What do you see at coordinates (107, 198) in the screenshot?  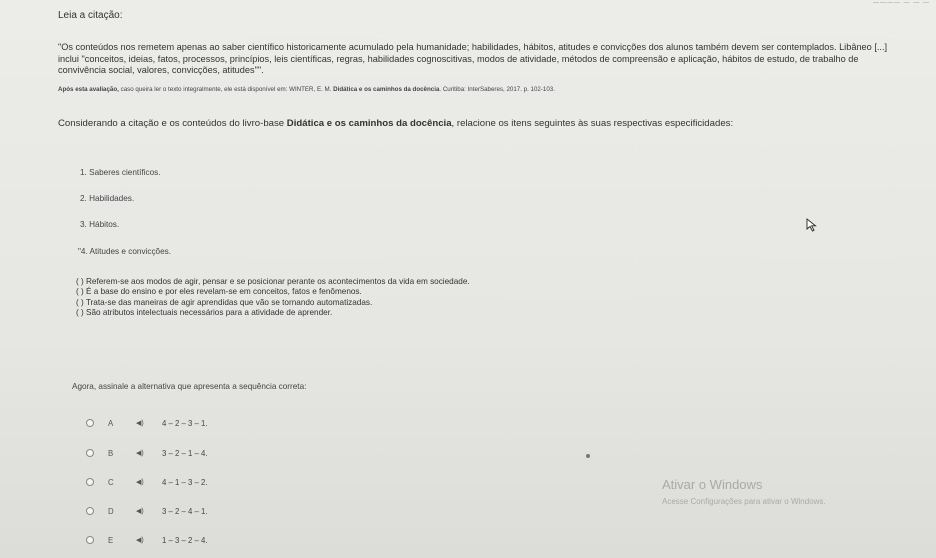 I see `item-2: 2. Habilidades.` at bounding box center [107, 198].